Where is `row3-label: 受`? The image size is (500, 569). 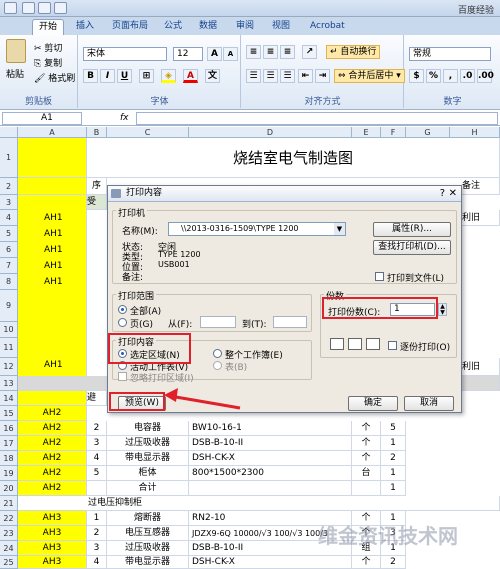
row3-label: 受 is located at coordinates (97, 202).